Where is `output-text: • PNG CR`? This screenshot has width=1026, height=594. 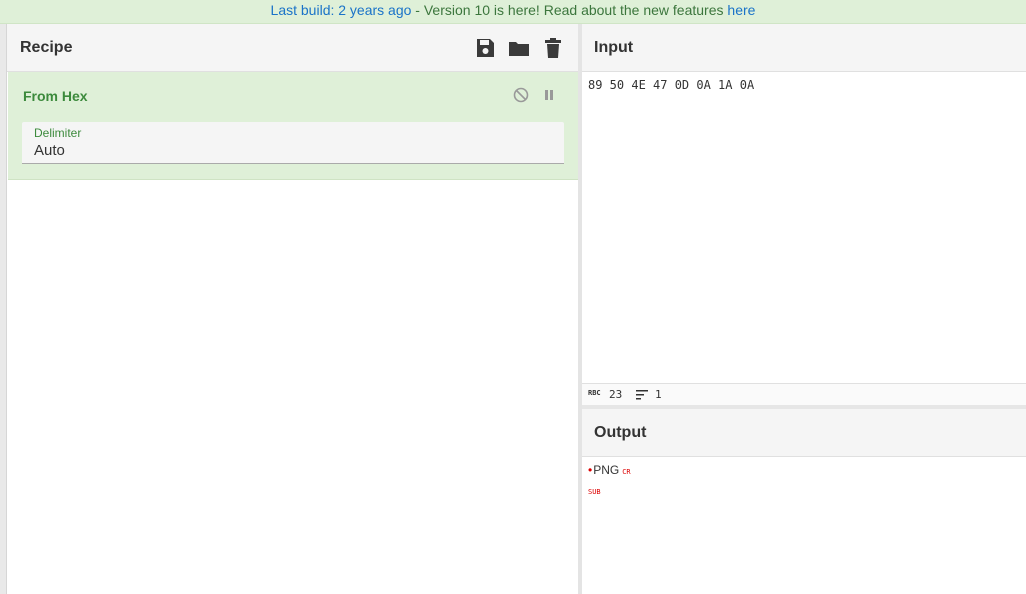 output-text: • PNG CR is located at coordinates (609, 470).